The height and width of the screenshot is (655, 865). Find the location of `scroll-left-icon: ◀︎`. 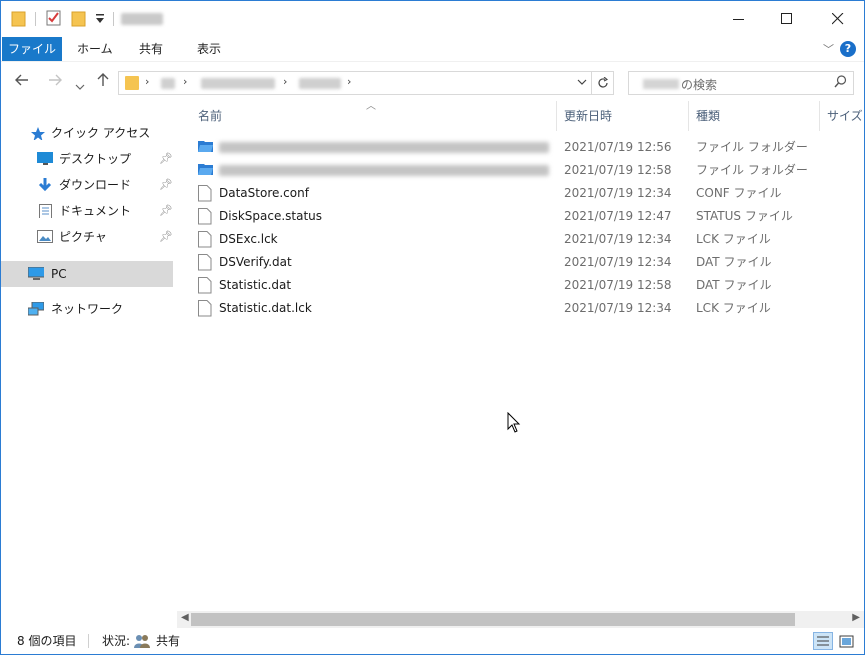

scroll-left-icon: ◀︎ is located at coordinates (185, 617).